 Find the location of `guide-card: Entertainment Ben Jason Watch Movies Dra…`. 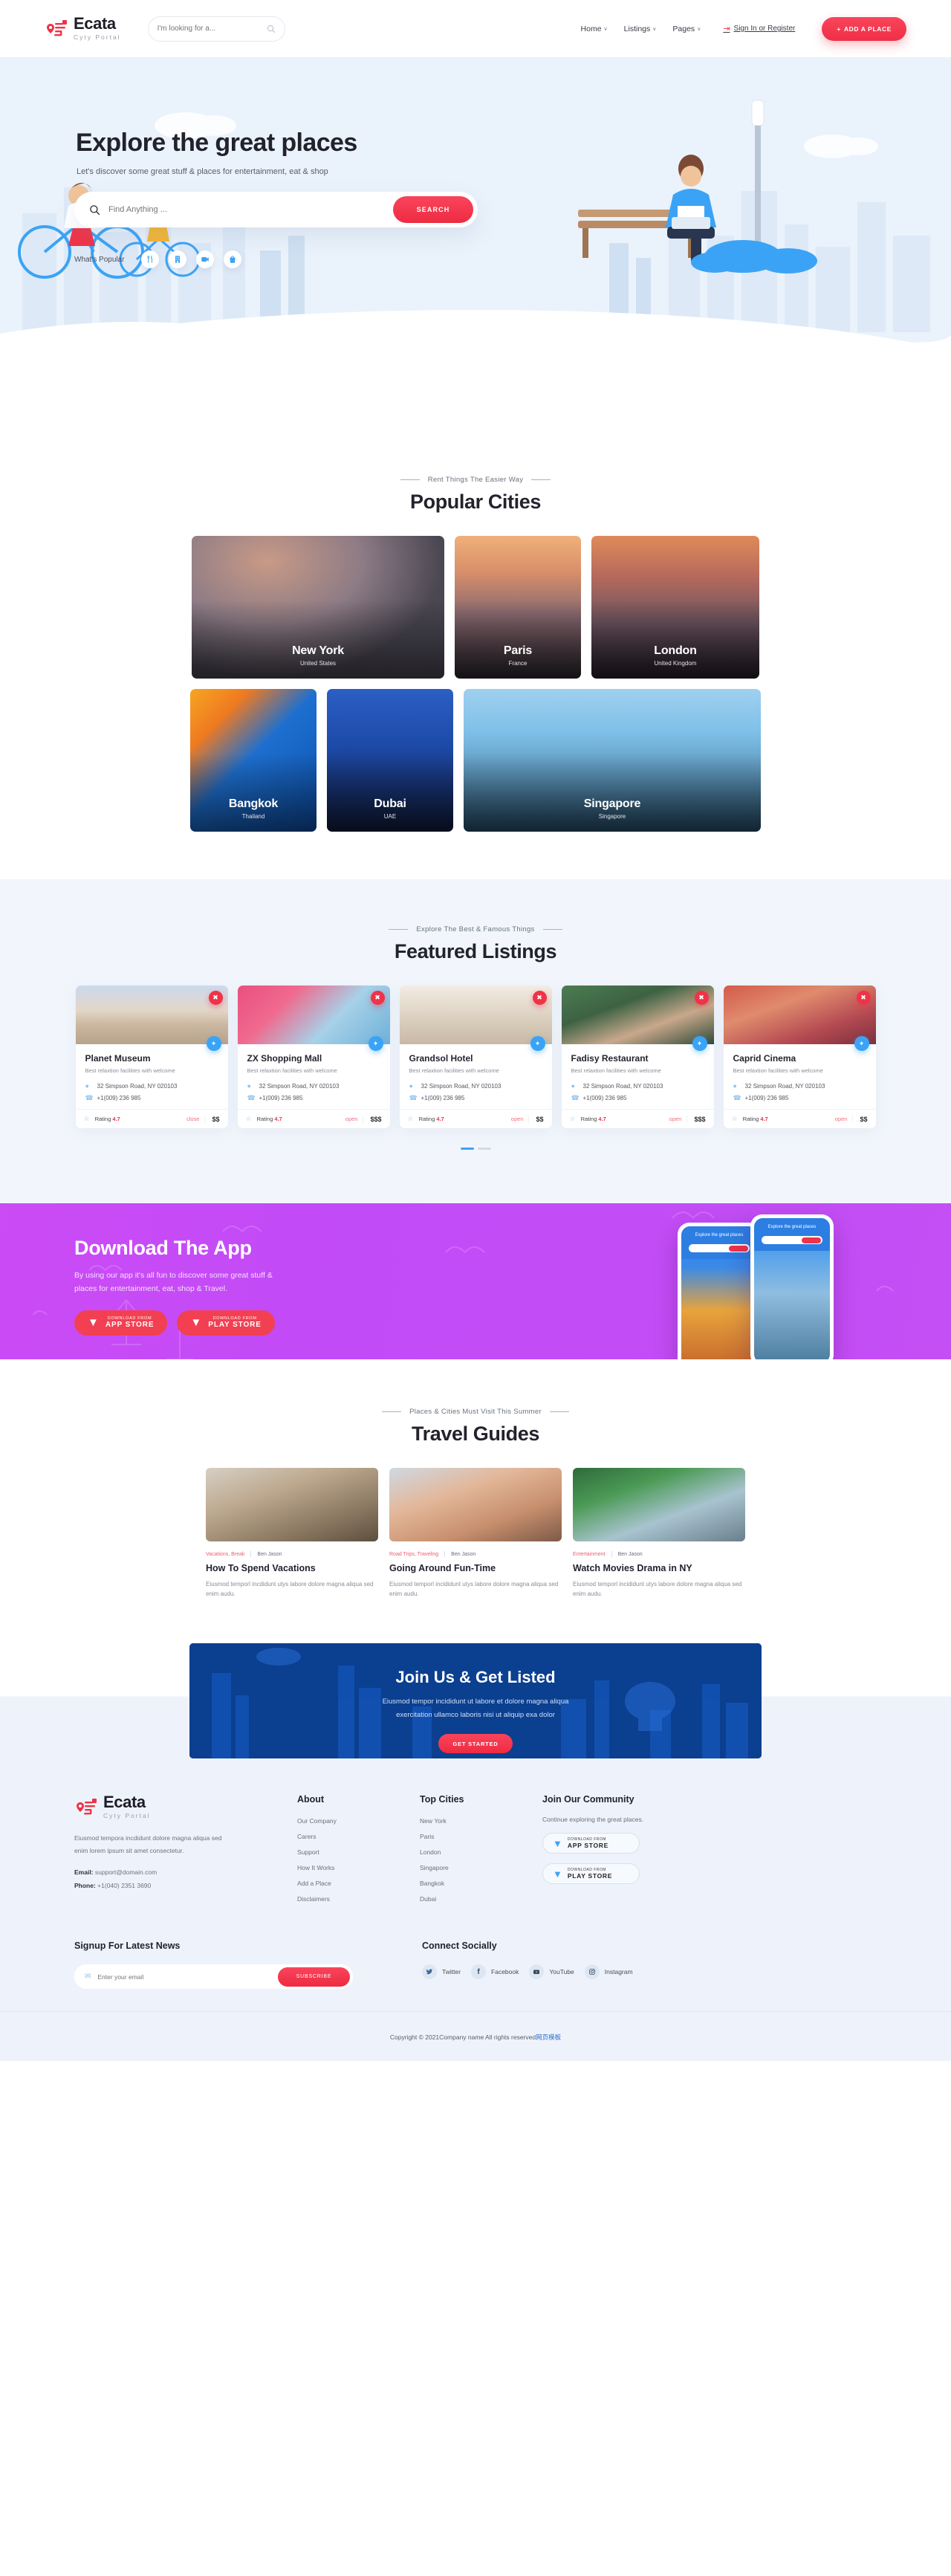

guide-card: Entertainment Ben Jason Watch Movies Dra… is located at coordinates (659, 1533).